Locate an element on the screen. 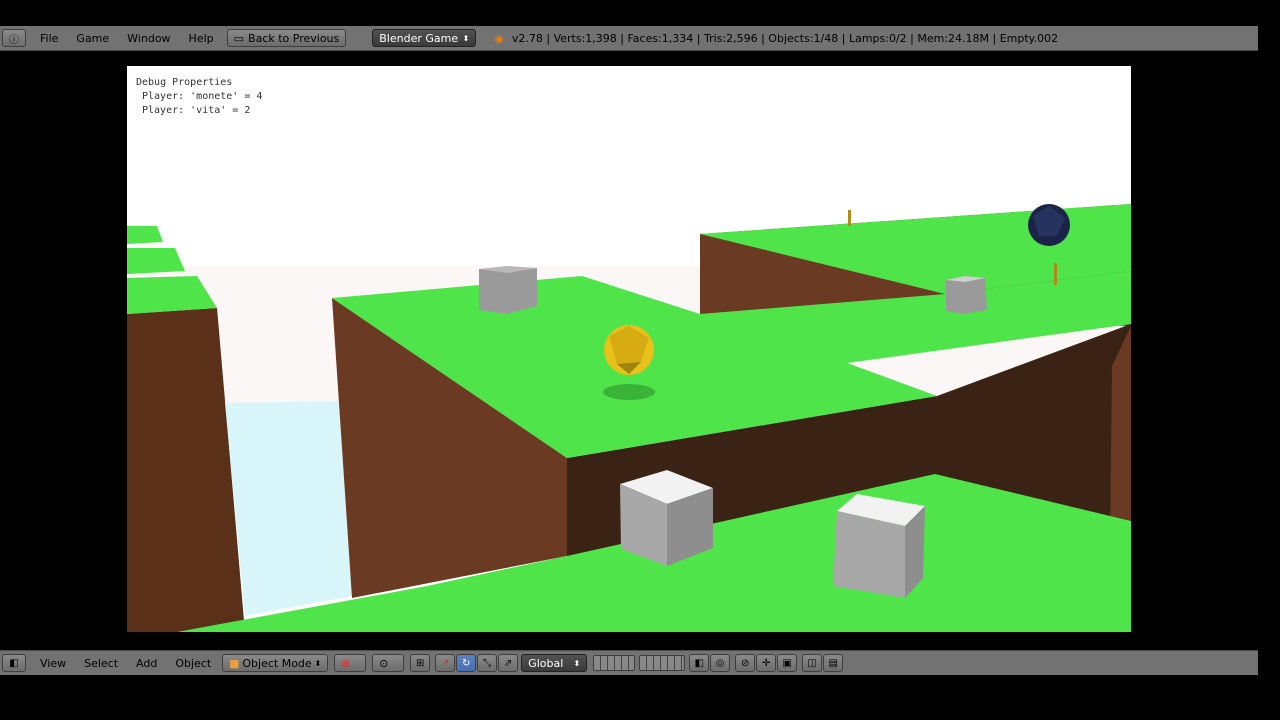 The width and height of the screenshot is (1280, 720). debug-title: Debug Properties is located at coordinates (184, 82).